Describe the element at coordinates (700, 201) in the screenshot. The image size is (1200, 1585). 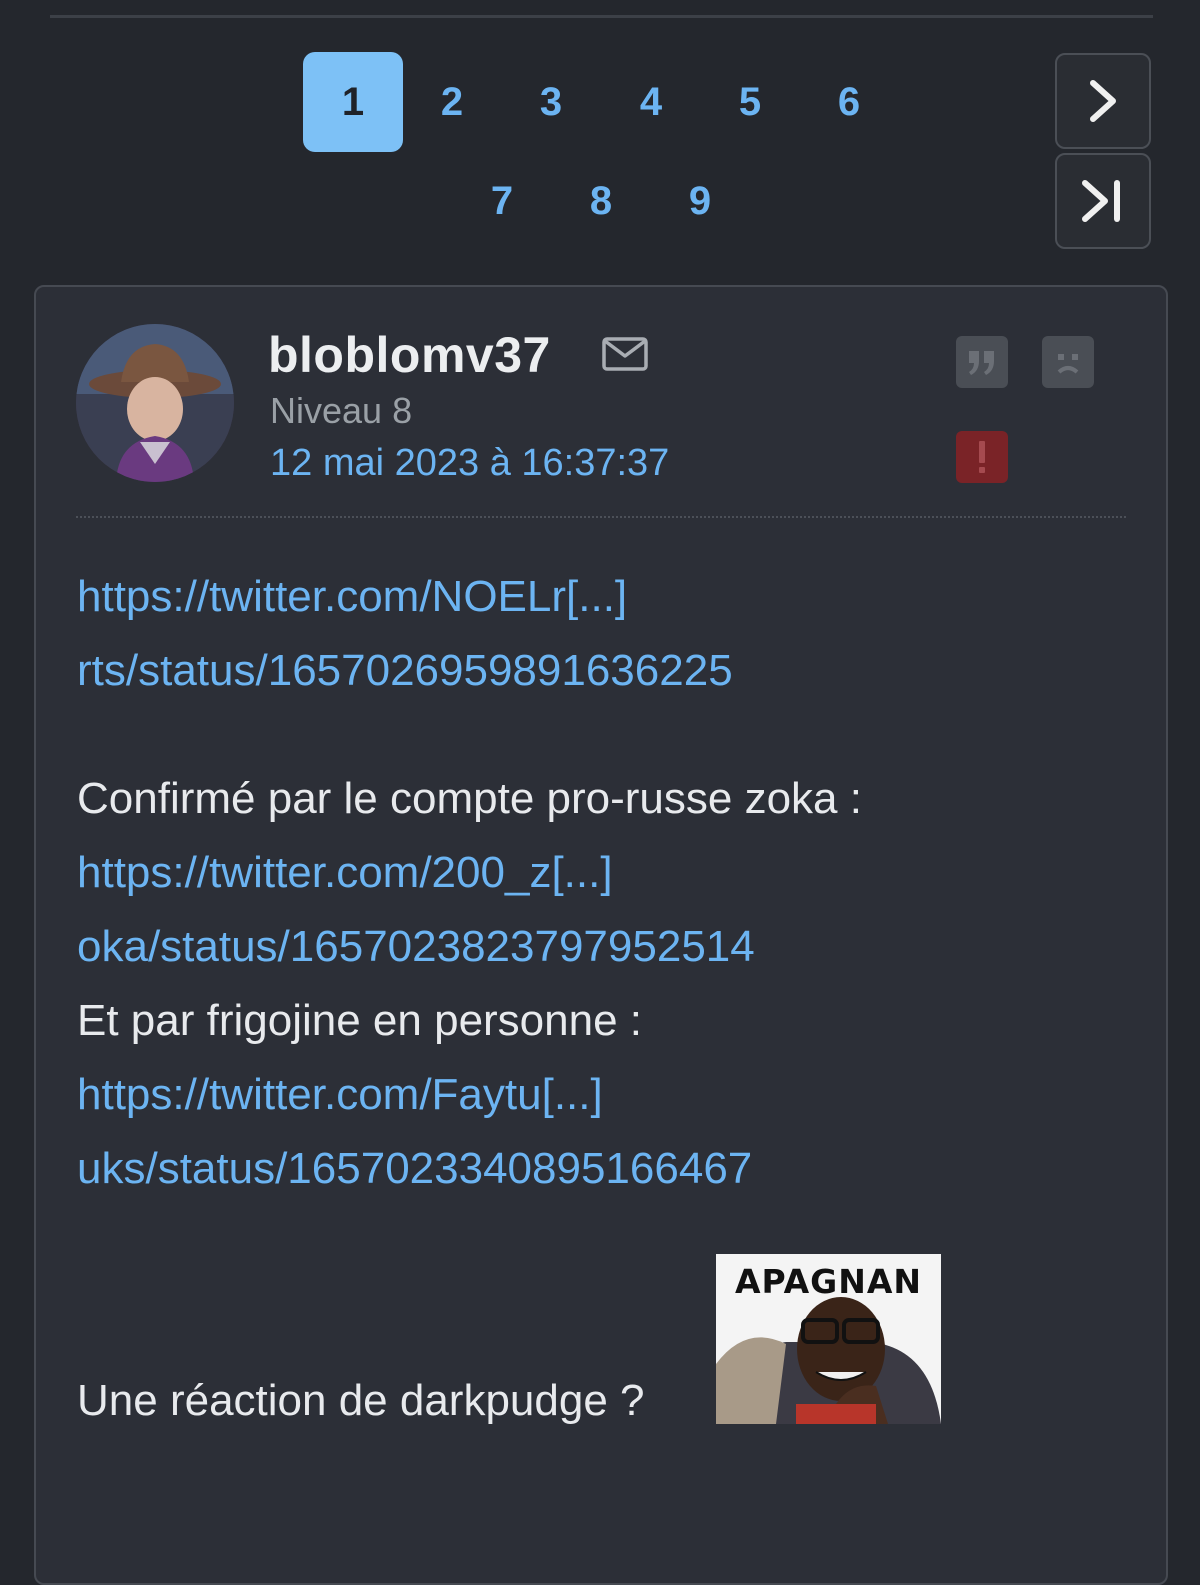
I see `page-9-button: 9` at that location.